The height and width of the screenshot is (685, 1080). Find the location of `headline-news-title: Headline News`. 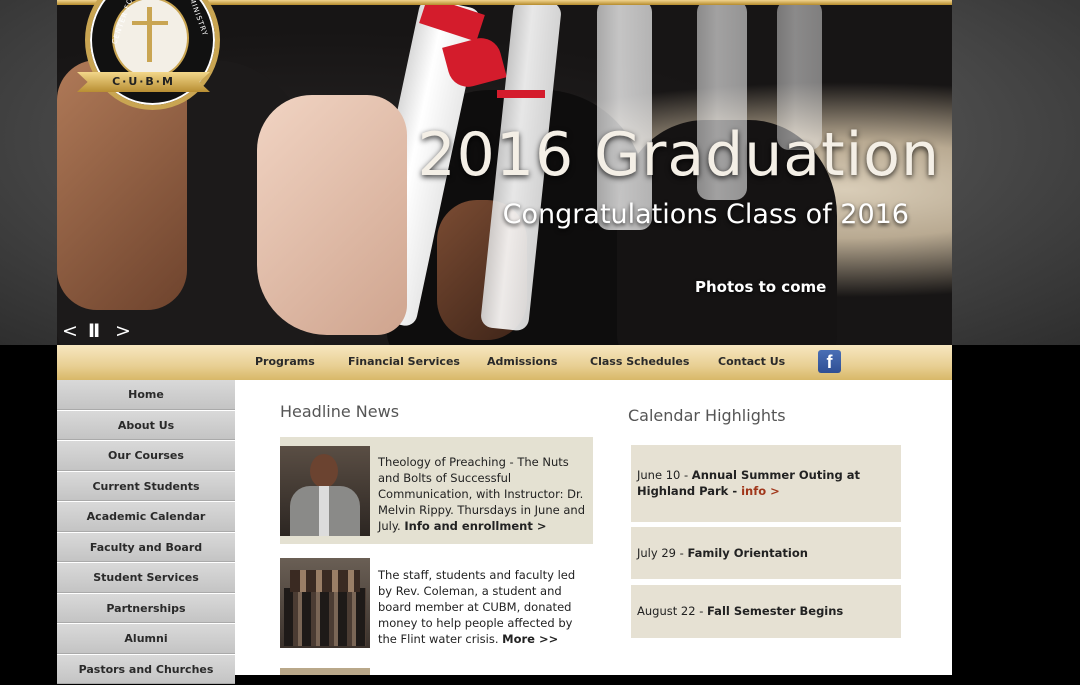

headline-news-title: Headline News is located at coordinates (340, 411).